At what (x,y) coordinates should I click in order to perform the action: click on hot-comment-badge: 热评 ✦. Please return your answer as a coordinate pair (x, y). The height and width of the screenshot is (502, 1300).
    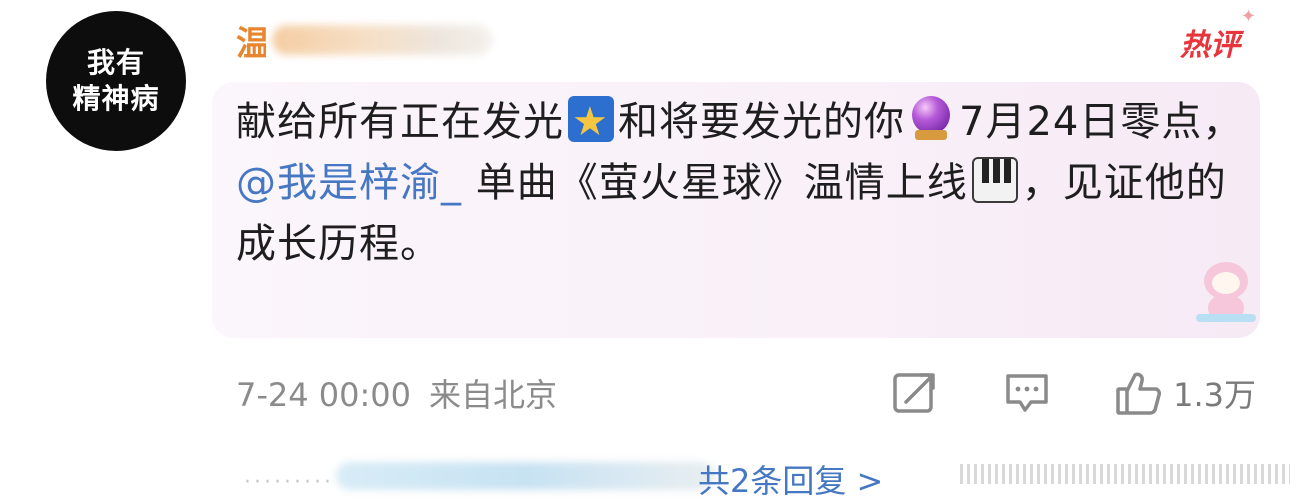
    Looking at the image, I should click on (1218, 35).